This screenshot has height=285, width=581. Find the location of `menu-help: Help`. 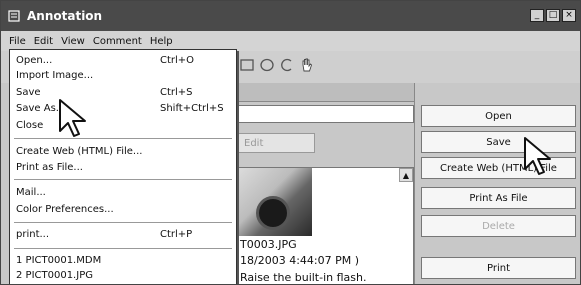

menu-help: Help is located at coordinates (161, 41).